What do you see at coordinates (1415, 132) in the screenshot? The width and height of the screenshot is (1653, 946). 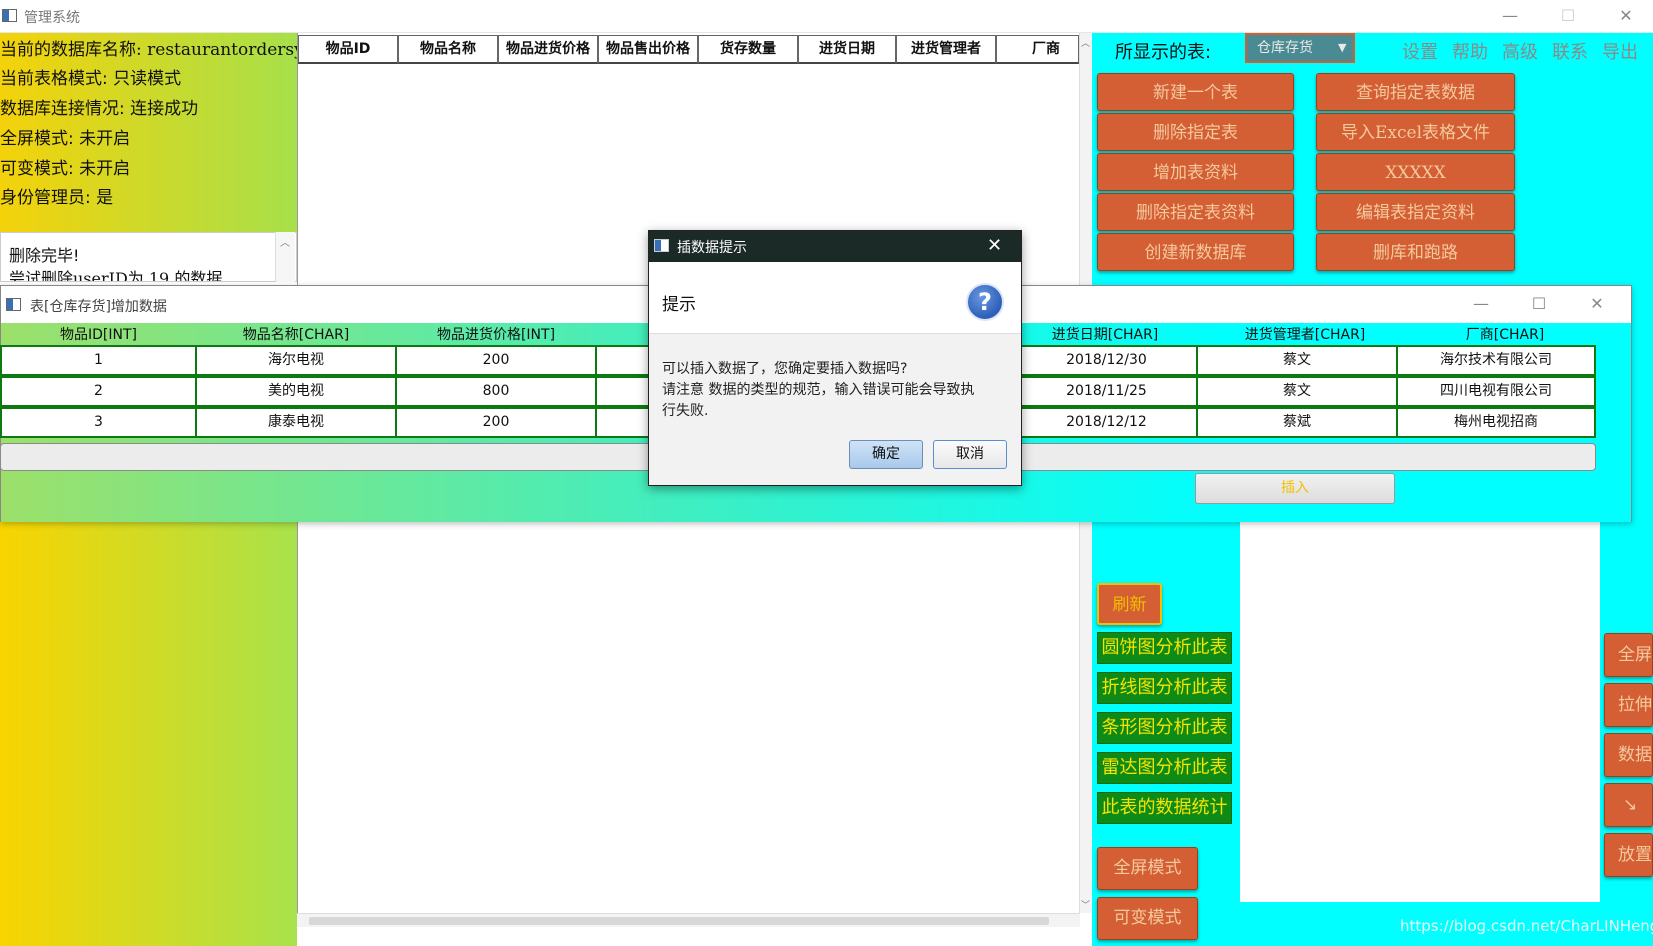 I see `import-excel-button: 导入Excel表格文件` at bounding box center [1415, 132].